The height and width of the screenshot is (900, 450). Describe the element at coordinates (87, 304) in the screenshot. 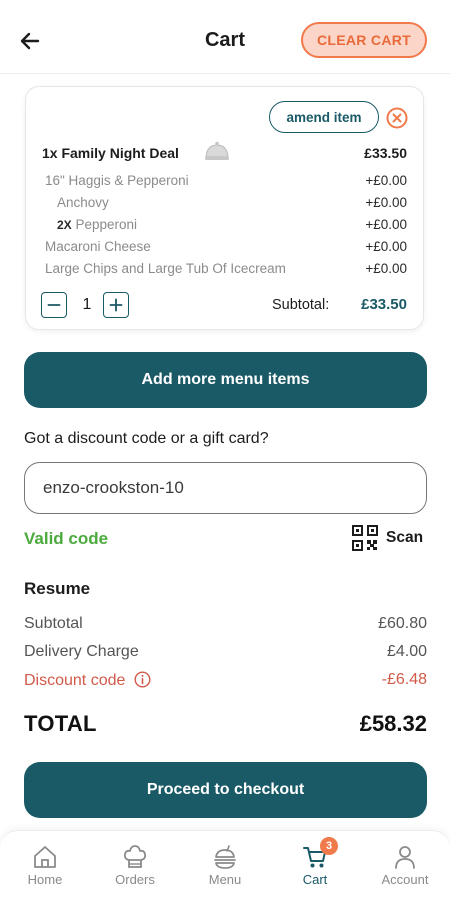

I see `quantity-value: 1` at that location.